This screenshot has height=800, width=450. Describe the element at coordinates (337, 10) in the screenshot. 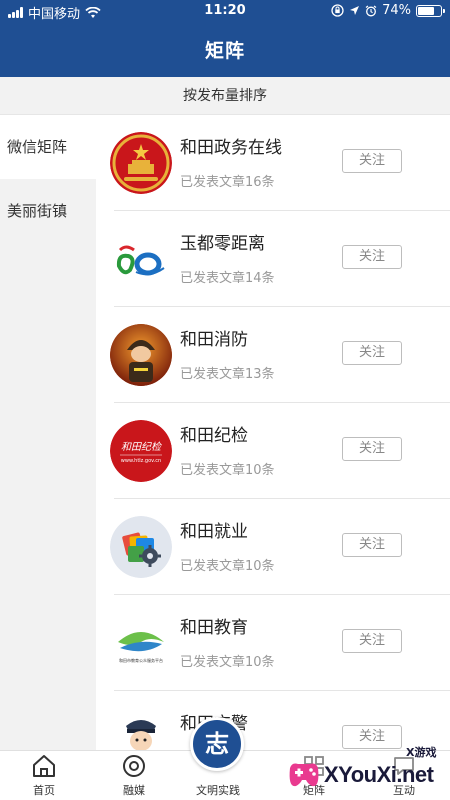

I see `rotation-lock-icon` at that location.